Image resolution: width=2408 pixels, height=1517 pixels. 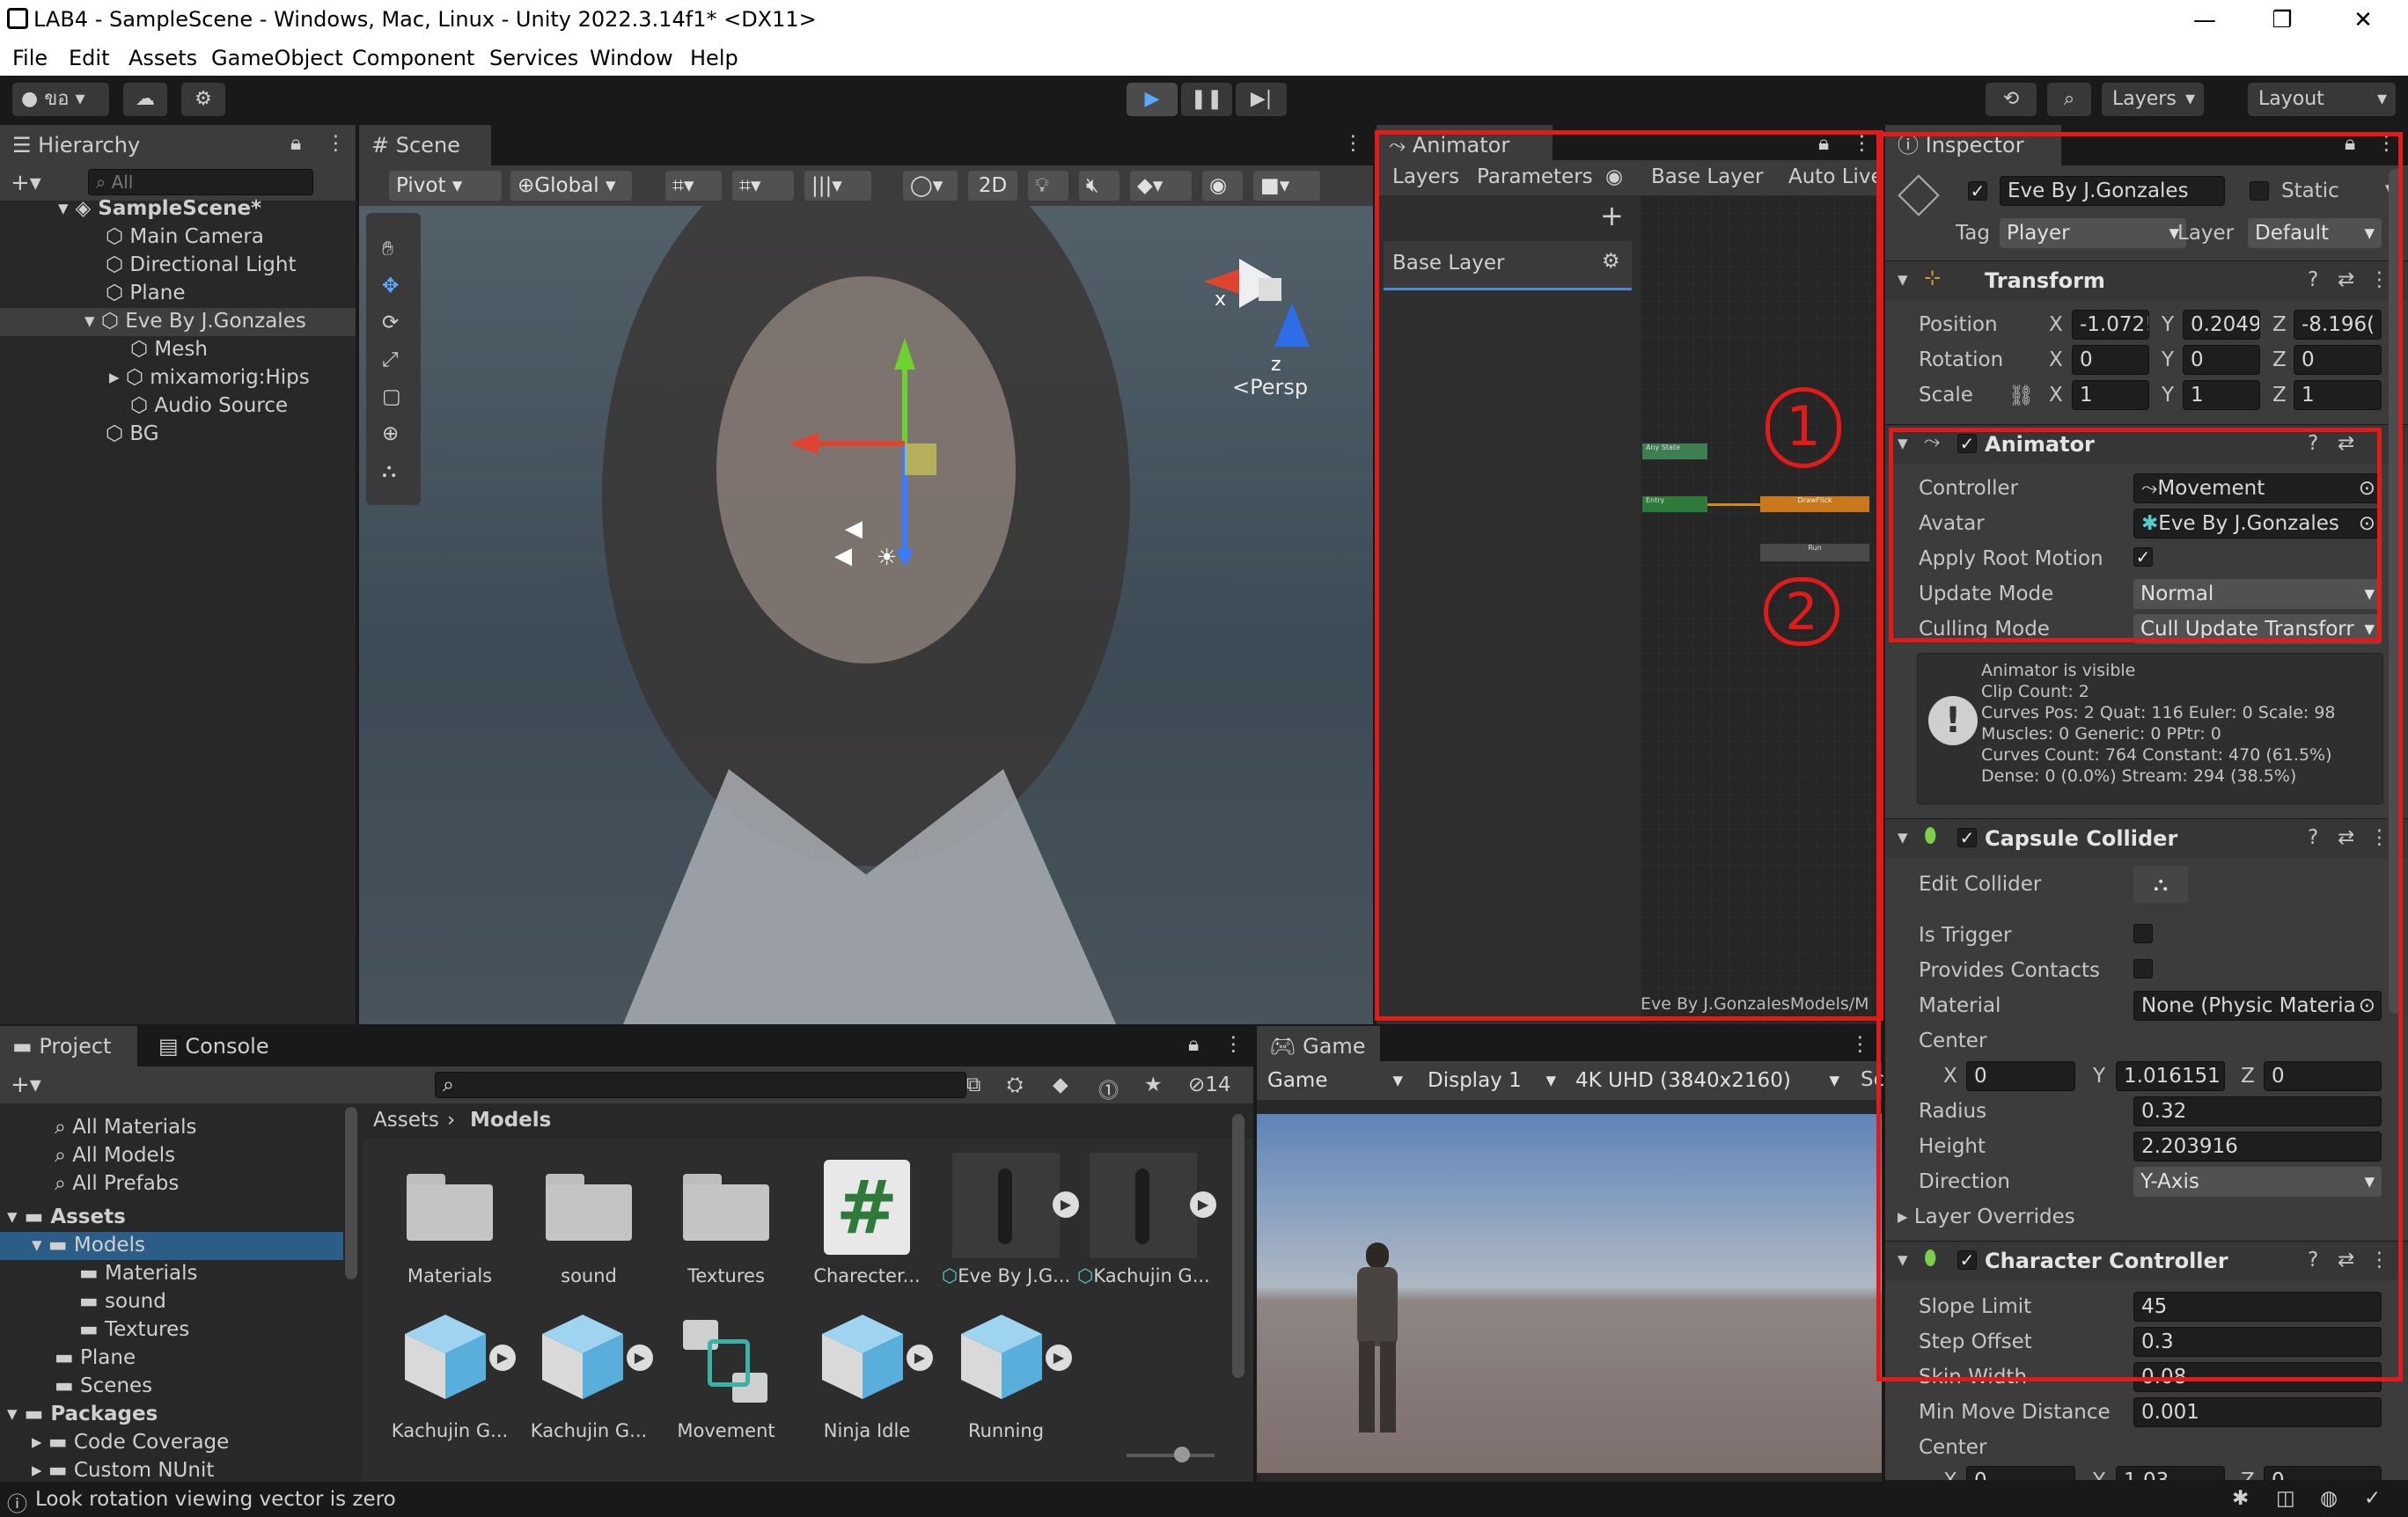 I want to click on cloud-icon: ☁, so click(x=145, y=99).